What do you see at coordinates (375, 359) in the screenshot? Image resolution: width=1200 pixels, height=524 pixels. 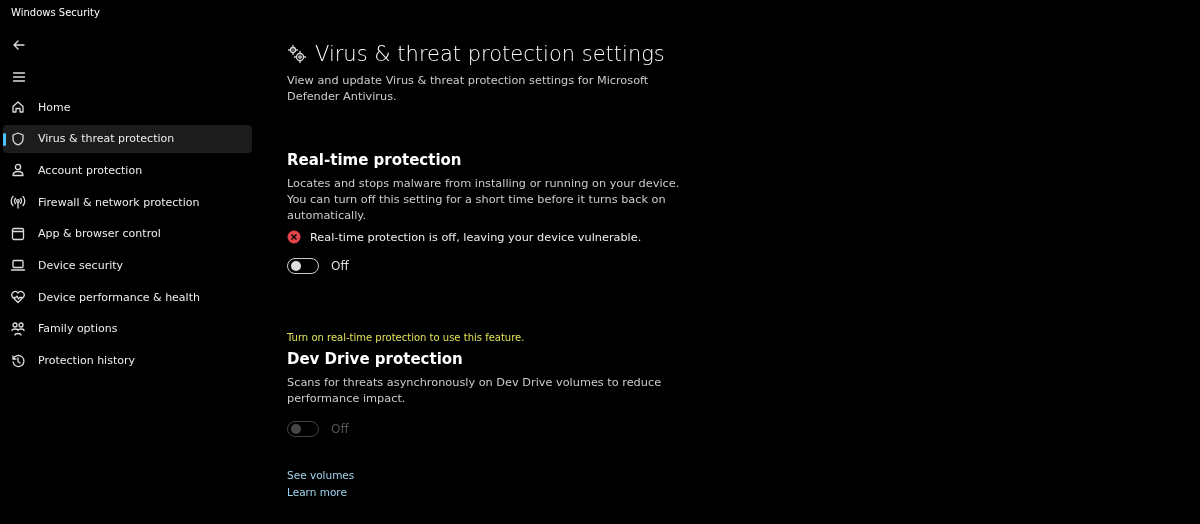 I see `section-heading: Dev Drive protection` at bounding box center [375, 359].